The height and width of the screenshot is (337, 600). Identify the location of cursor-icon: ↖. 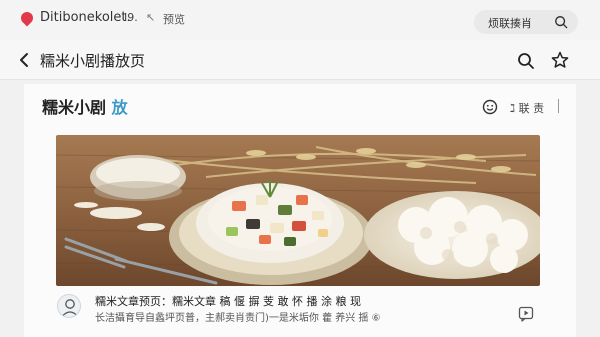
(151, 17).